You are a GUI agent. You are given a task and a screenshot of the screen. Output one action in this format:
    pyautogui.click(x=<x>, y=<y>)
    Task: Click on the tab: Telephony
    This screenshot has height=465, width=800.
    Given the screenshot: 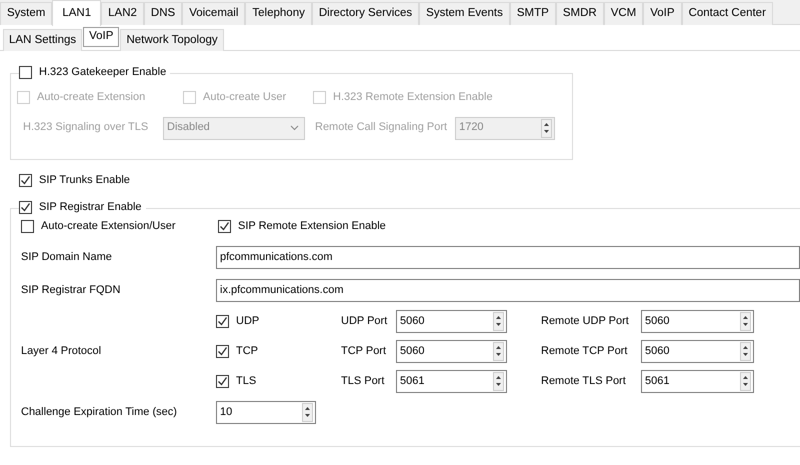 What is the action you would take?
    pyautogui.click(x=278, y=13)
    